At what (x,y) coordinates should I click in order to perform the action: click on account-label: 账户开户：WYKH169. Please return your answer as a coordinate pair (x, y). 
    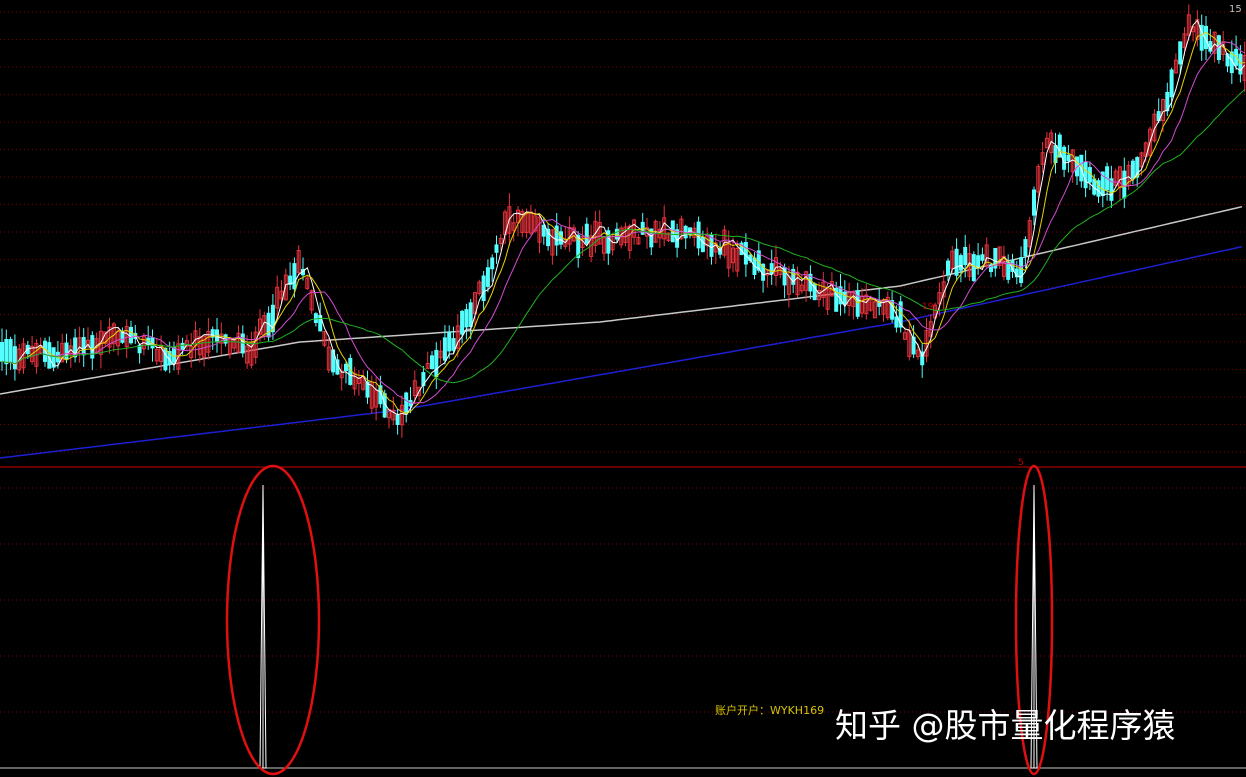
    Looking at the image, I should click on (769, 710).